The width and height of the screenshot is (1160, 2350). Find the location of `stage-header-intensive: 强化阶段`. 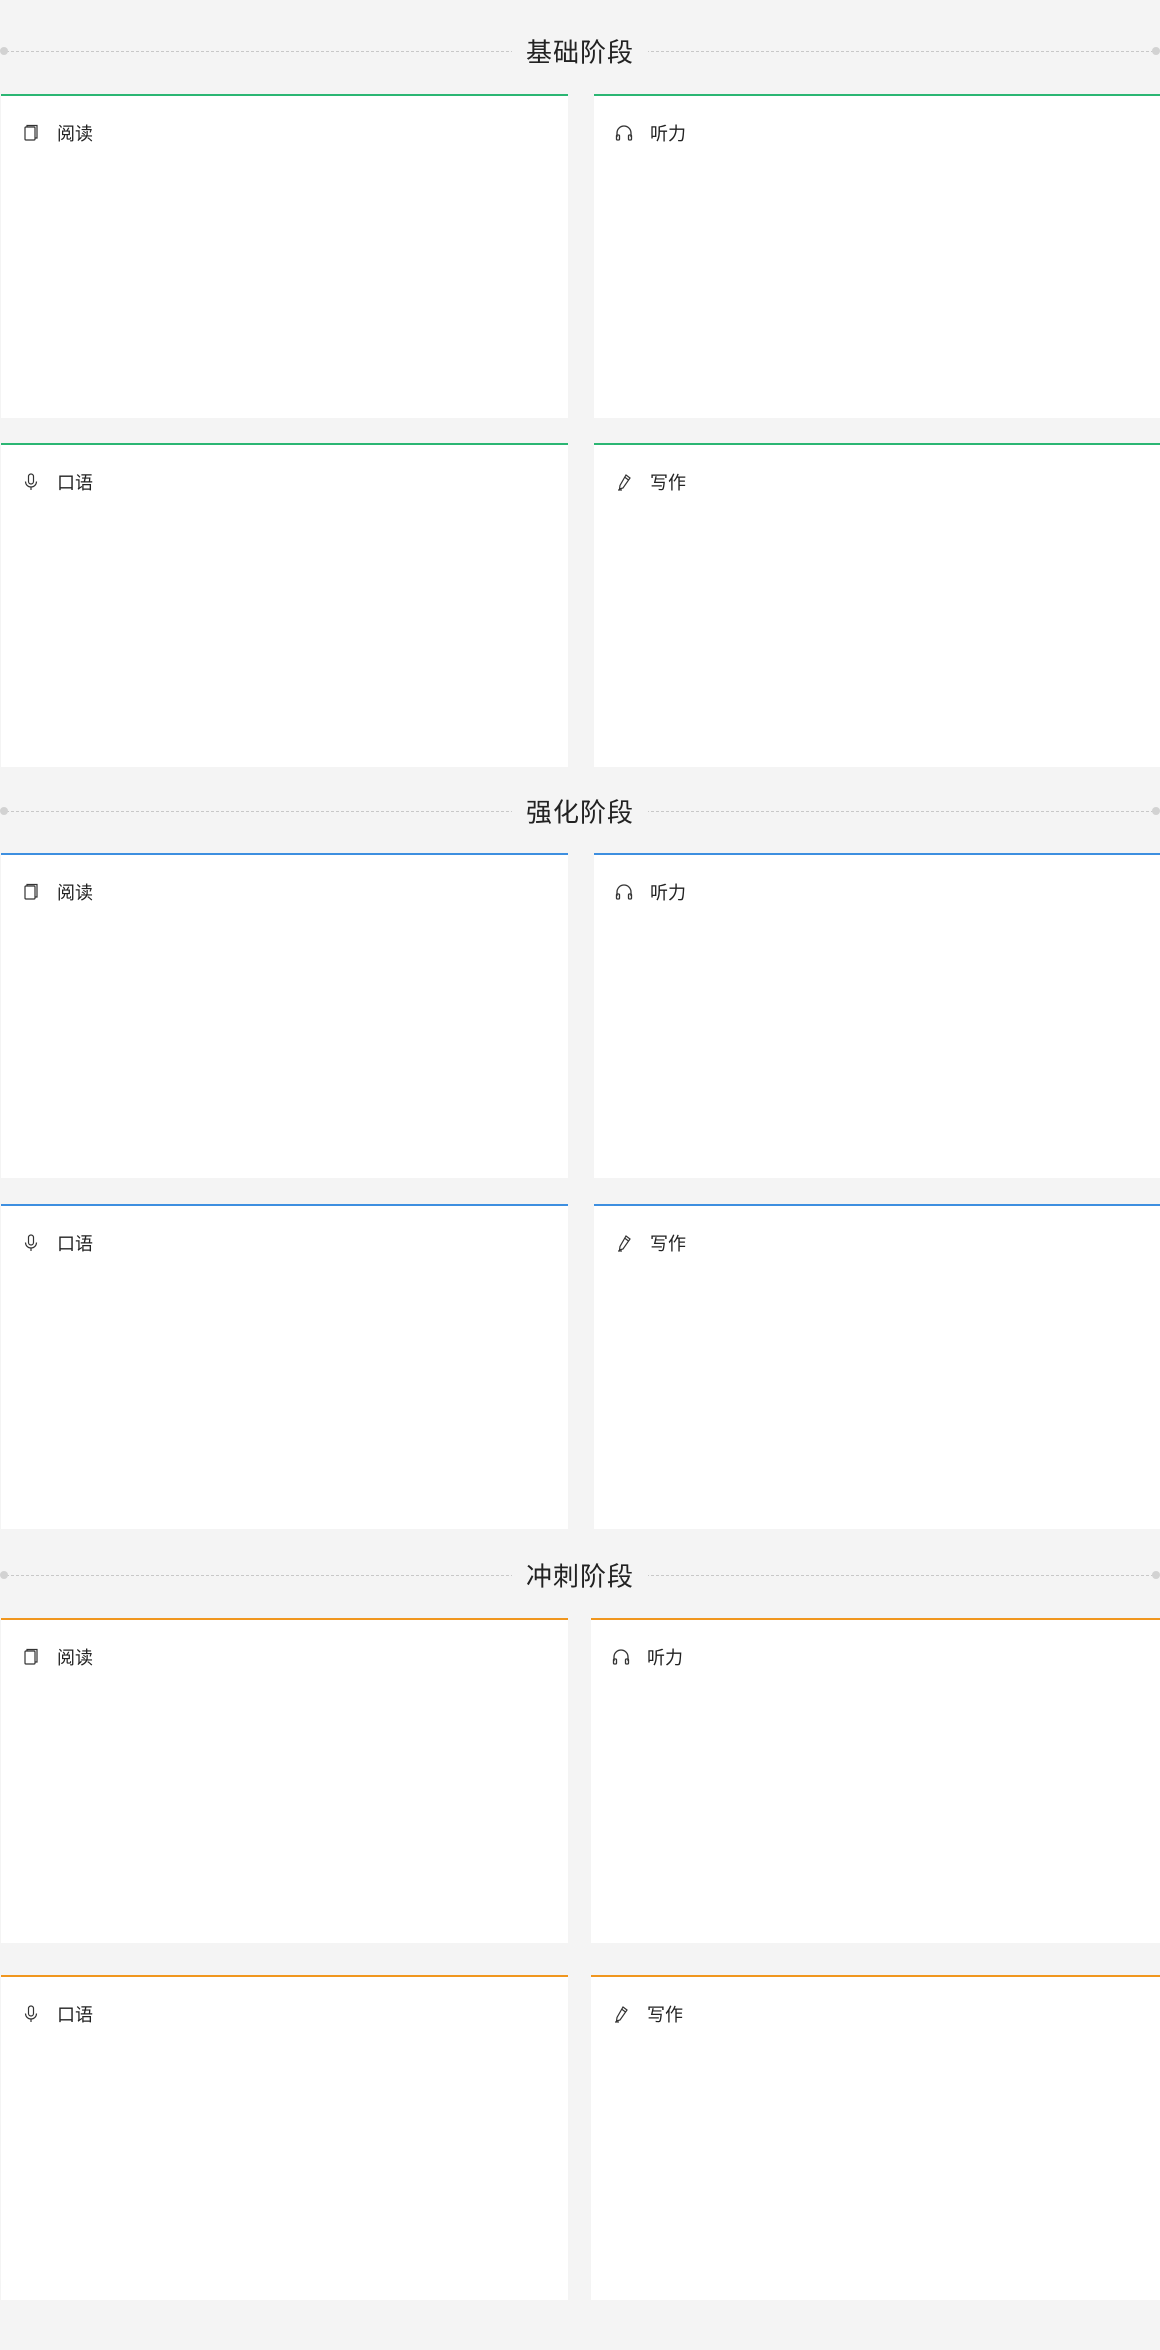

stage-header-intensive: 强化阶段 is located at coordinates (580, 811).